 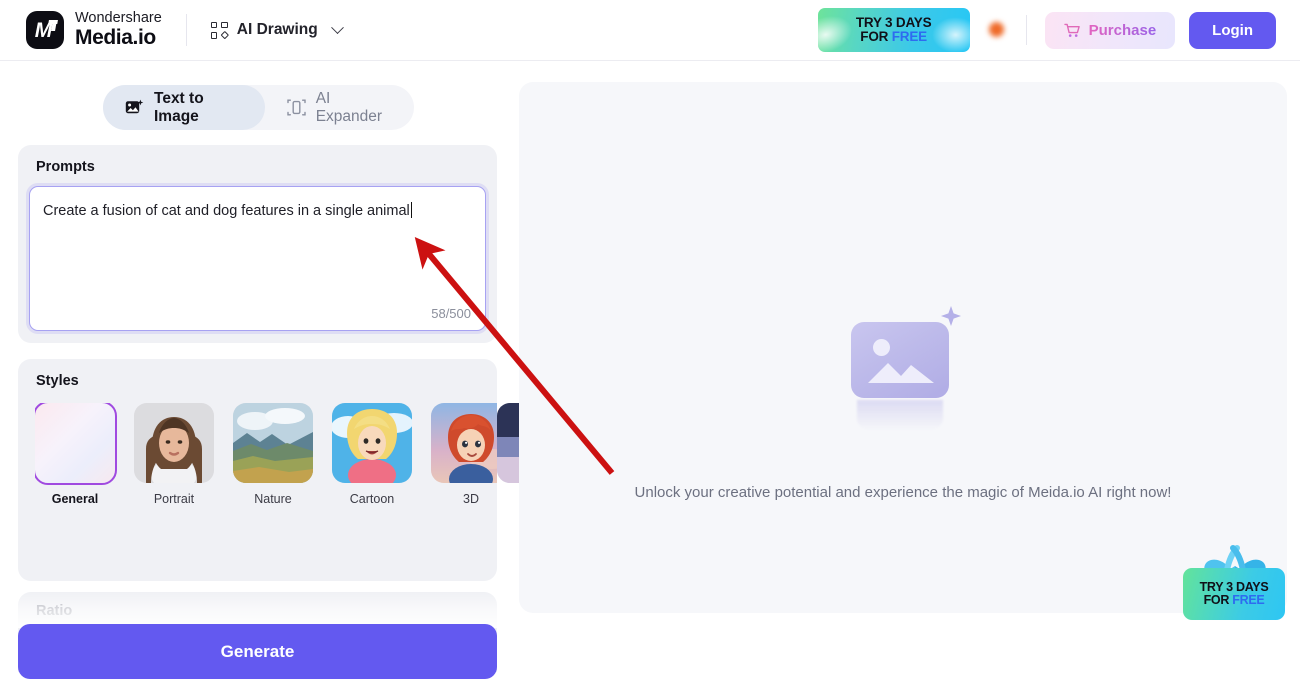 I want to click on gift-promo-banner: TRY 3 DAYS FOR FREE, so click(x=1234, y=580).